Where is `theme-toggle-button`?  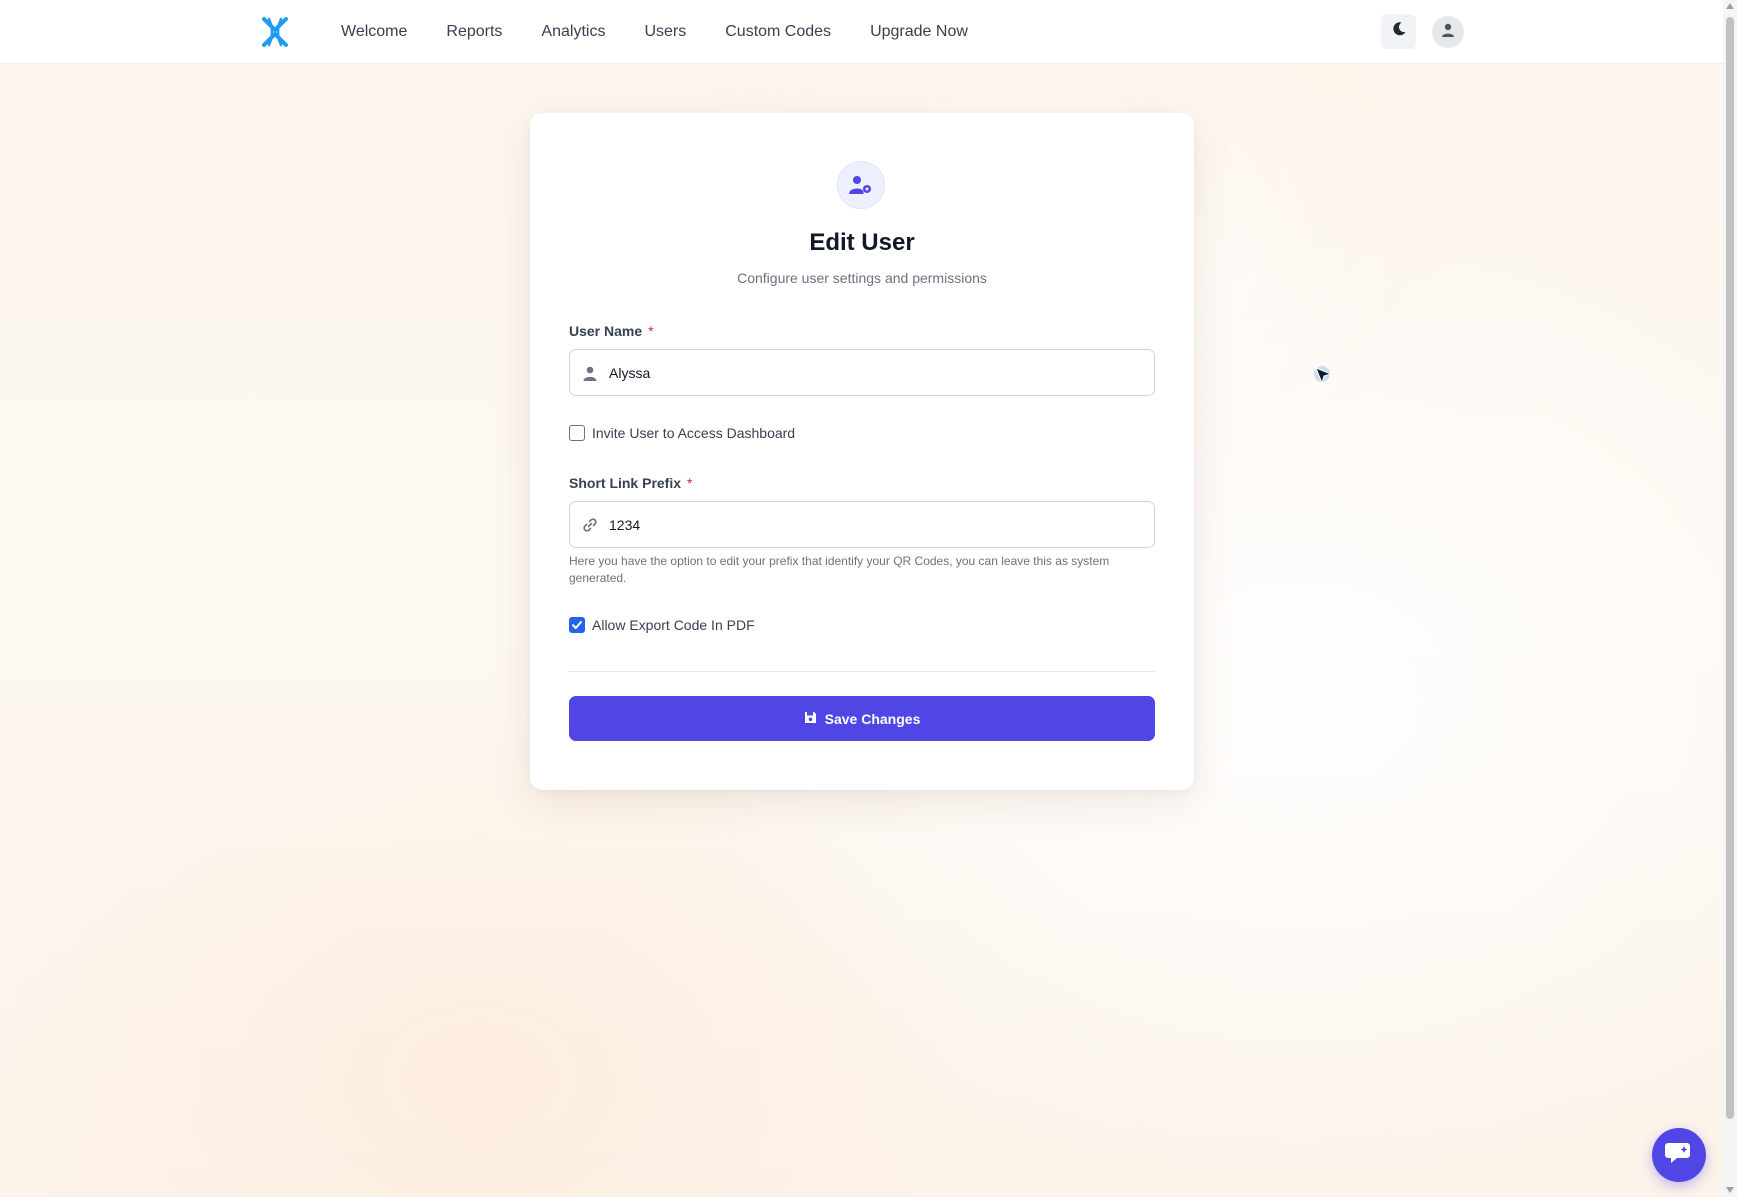 theme-toggle-button is located at coordinates (1398, 31).